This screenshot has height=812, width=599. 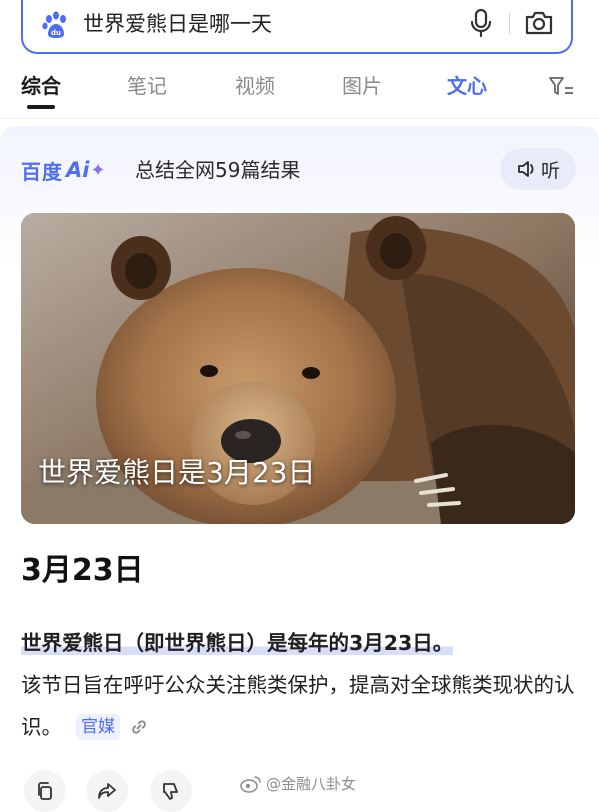 What do you see at coordinates (362, 86) in the screenshot?
I see `tab-images: 图片` at bounding box center [362, 86].